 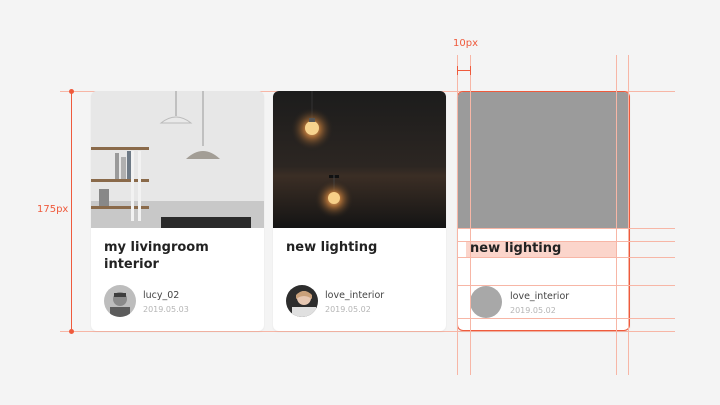 I want to click on card-new-lighting: new lighting love_interior 2019.05.02, so click(x=359, y=211).